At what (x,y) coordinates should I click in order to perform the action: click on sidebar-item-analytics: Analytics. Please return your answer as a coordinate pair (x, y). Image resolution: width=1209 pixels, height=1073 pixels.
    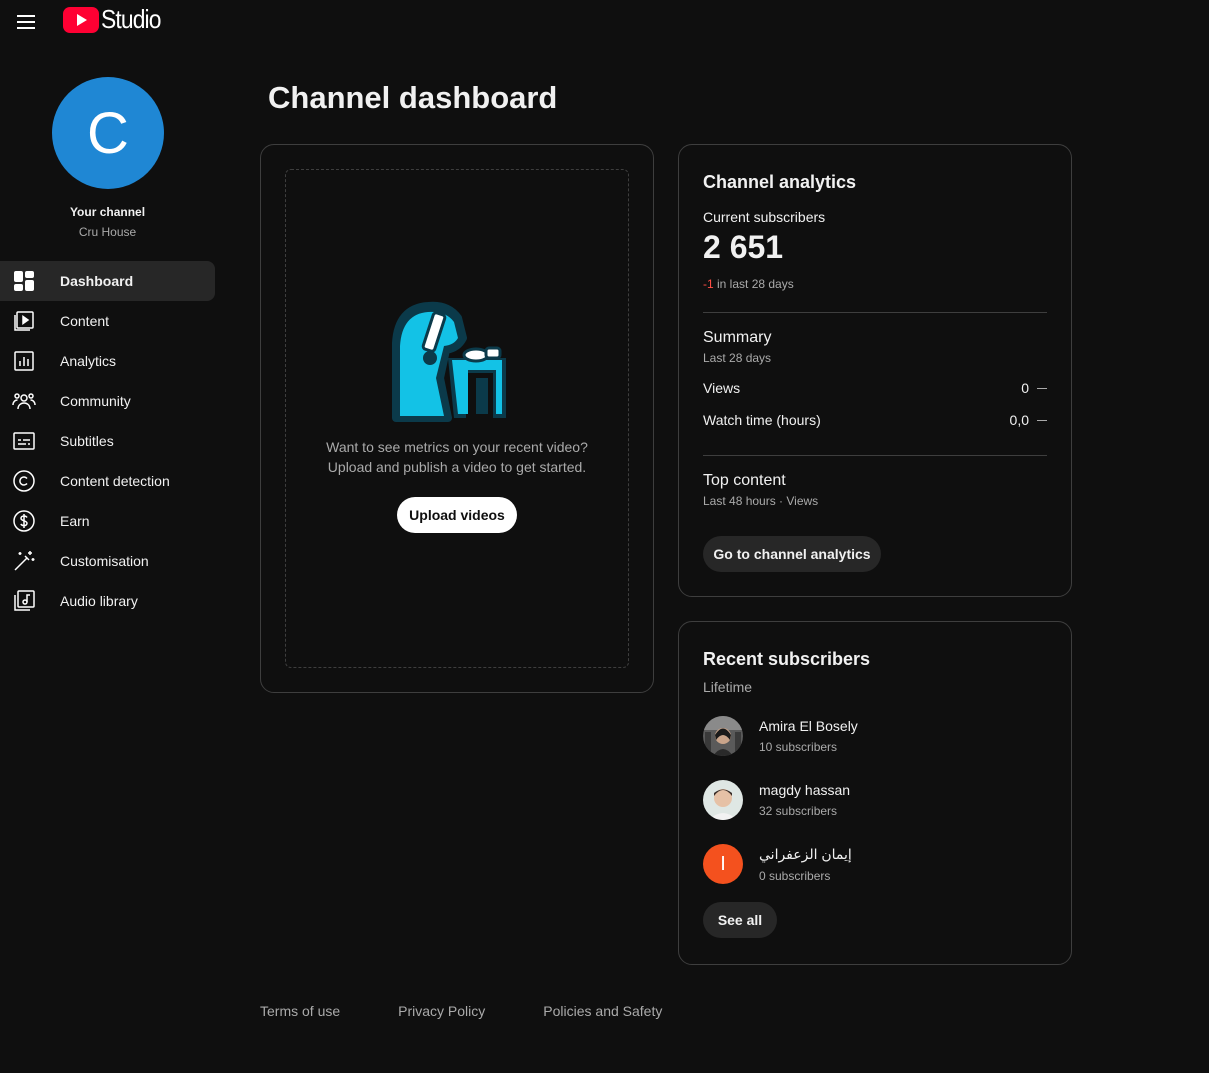
    Looking at the image, I should click on (107, 361).